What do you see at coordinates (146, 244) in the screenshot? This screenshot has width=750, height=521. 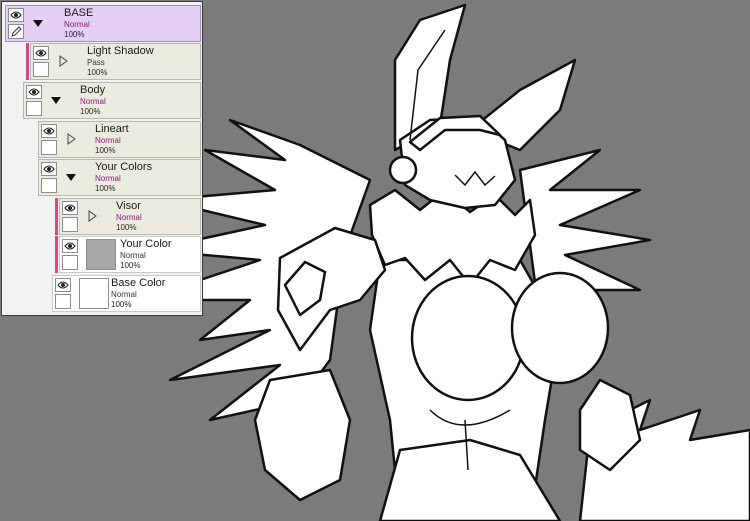 I see `layer-name: Your Color` at bounding box center [146, 244].